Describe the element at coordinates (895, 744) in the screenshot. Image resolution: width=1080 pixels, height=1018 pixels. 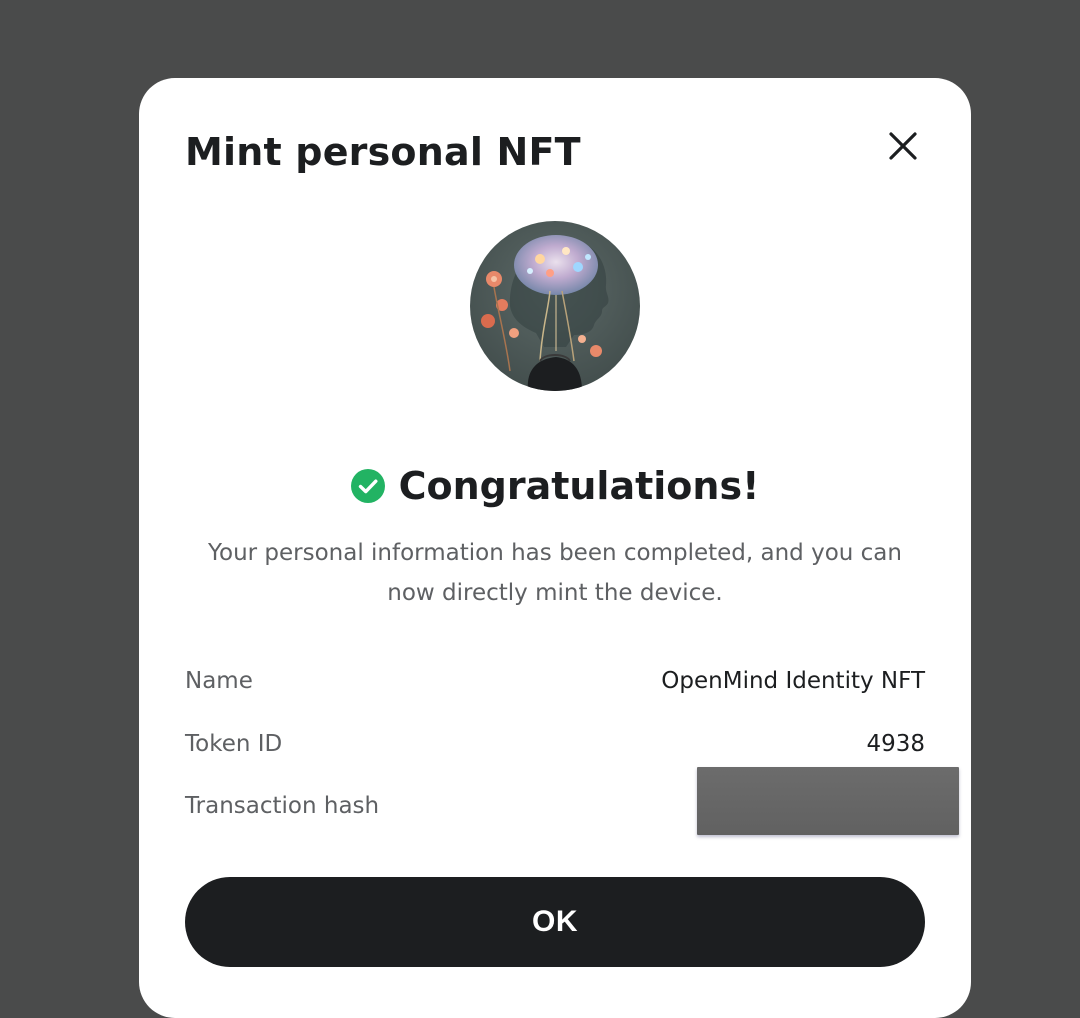
I see `detail-value: 4938` at that location.